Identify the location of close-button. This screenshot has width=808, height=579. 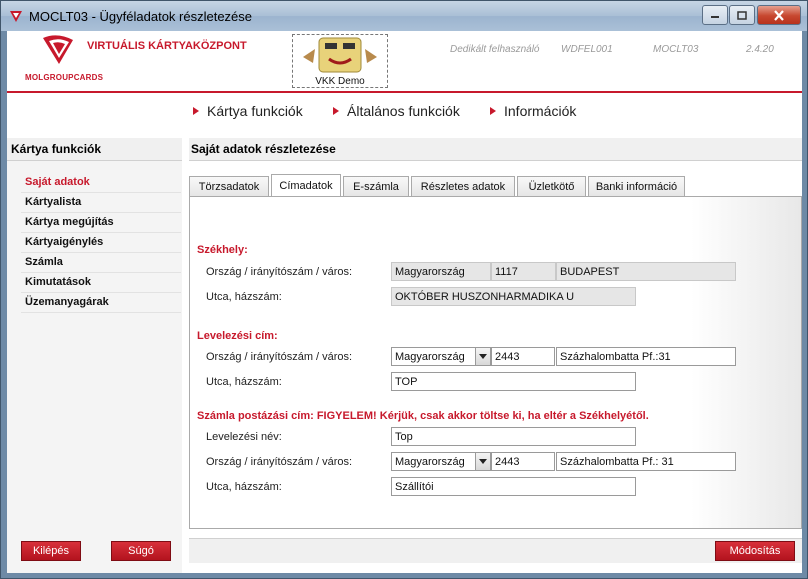
(779, 15).